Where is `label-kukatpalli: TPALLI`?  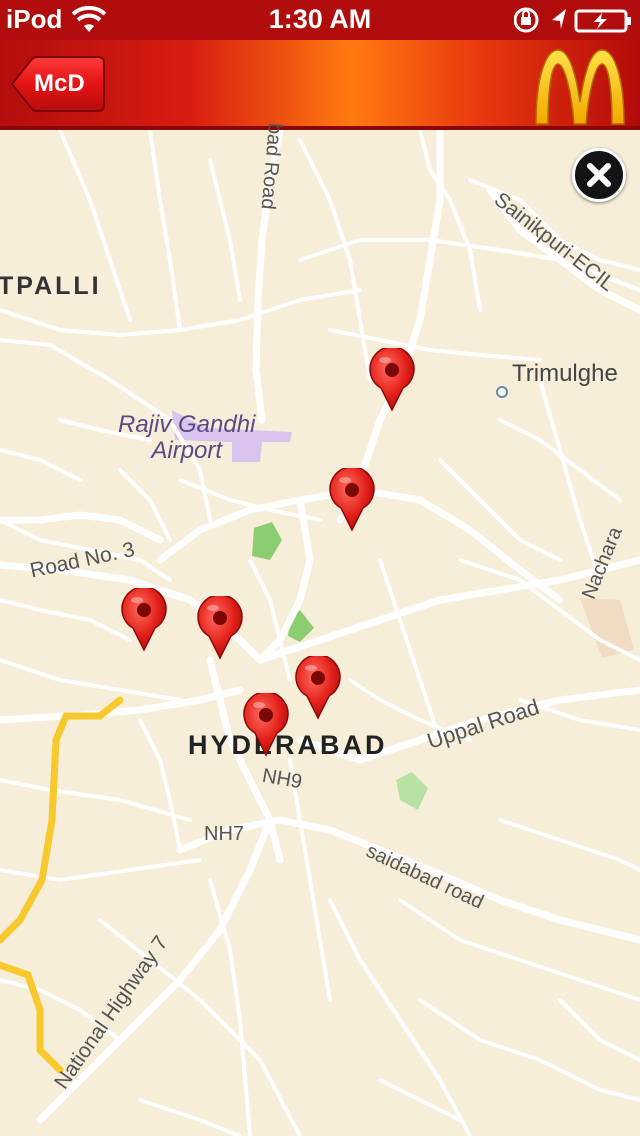 label-kukatpalli: TPALLI is located at coordinates (51, 286).